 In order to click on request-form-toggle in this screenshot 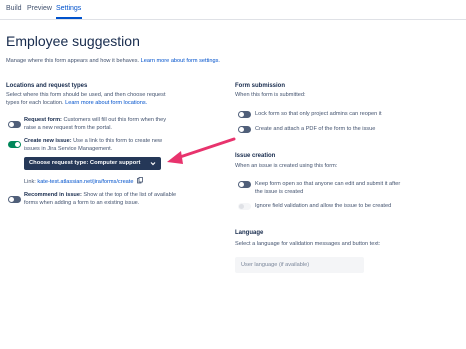, I will do `click(14, 124)`.